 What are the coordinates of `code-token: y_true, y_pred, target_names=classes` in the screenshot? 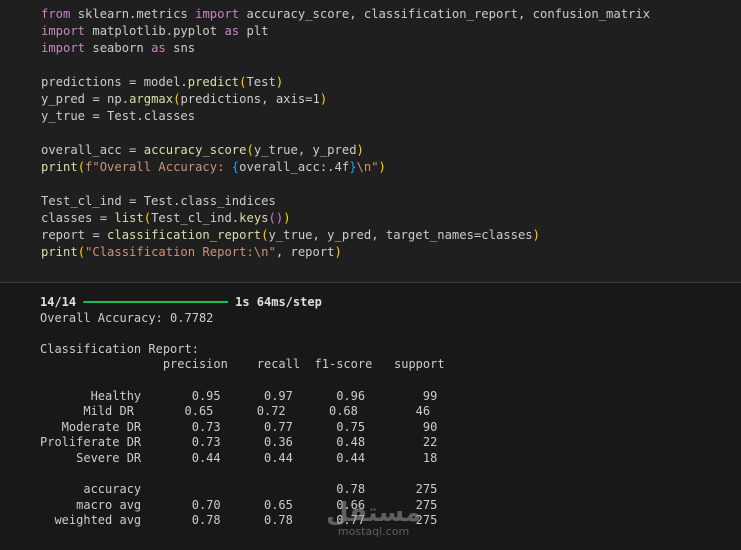 It's located at (400, 235).